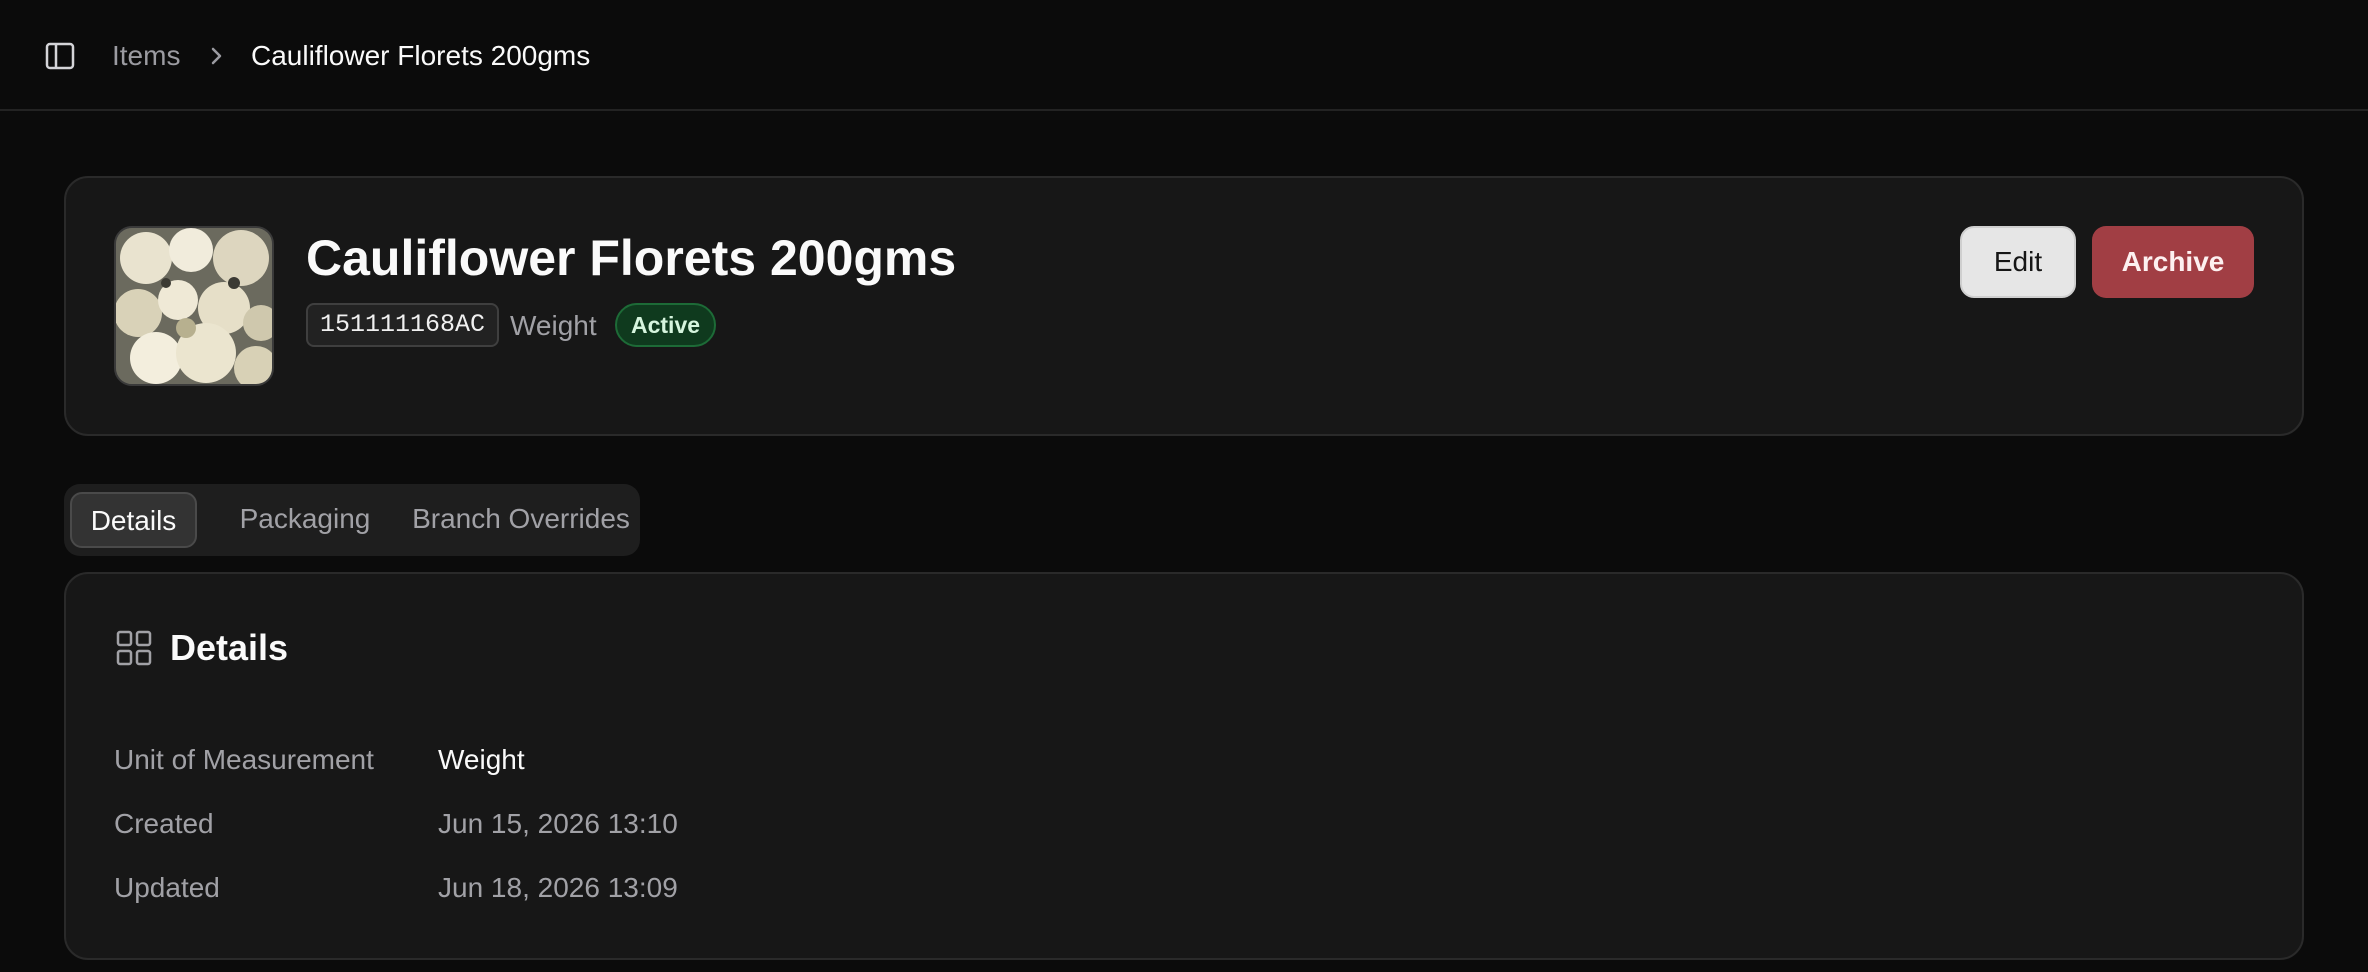  Describe the element at coordinates (421, 55) in the screenshot. I see `breadcrumb-current: Cauliflower Florets 200gms` at that location.